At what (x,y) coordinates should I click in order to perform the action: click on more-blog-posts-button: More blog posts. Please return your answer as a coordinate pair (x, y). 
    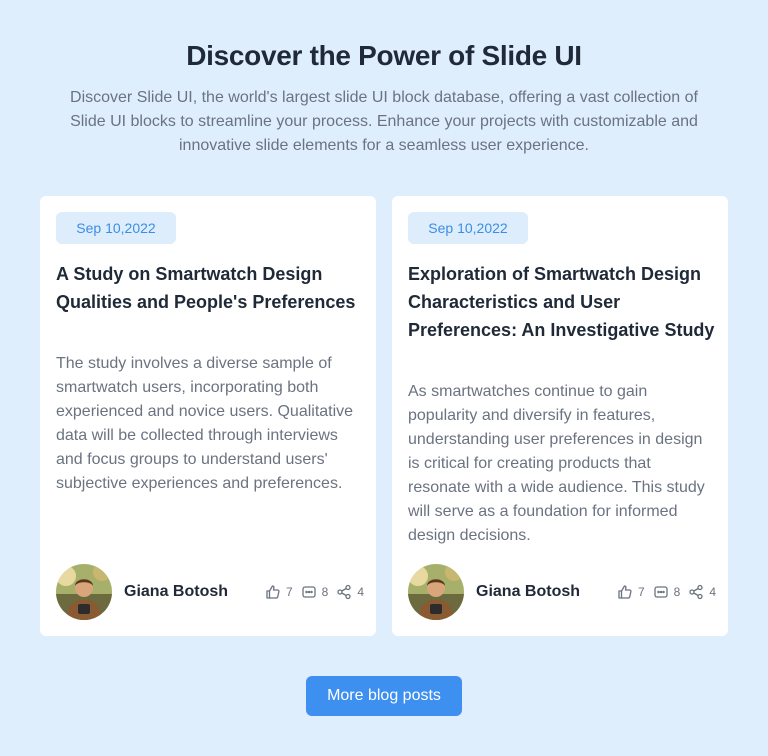
    Looking at the image, I should click on (384, 696).